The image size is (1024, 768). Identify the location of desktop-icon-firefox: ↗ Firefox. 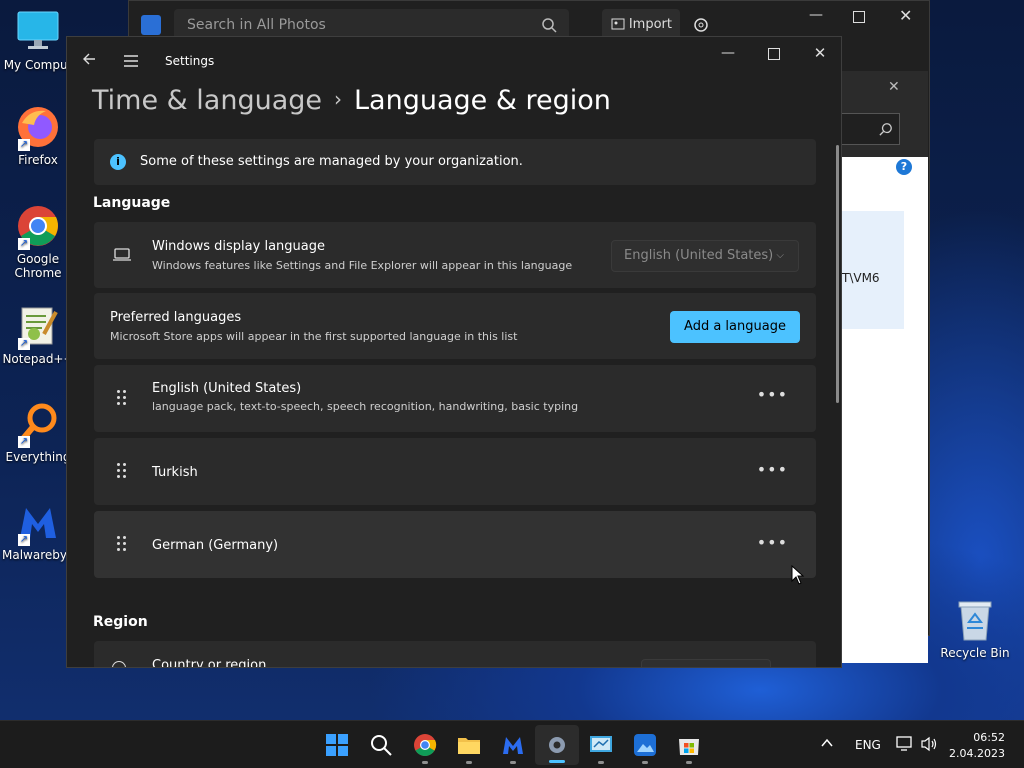
(38, 136).